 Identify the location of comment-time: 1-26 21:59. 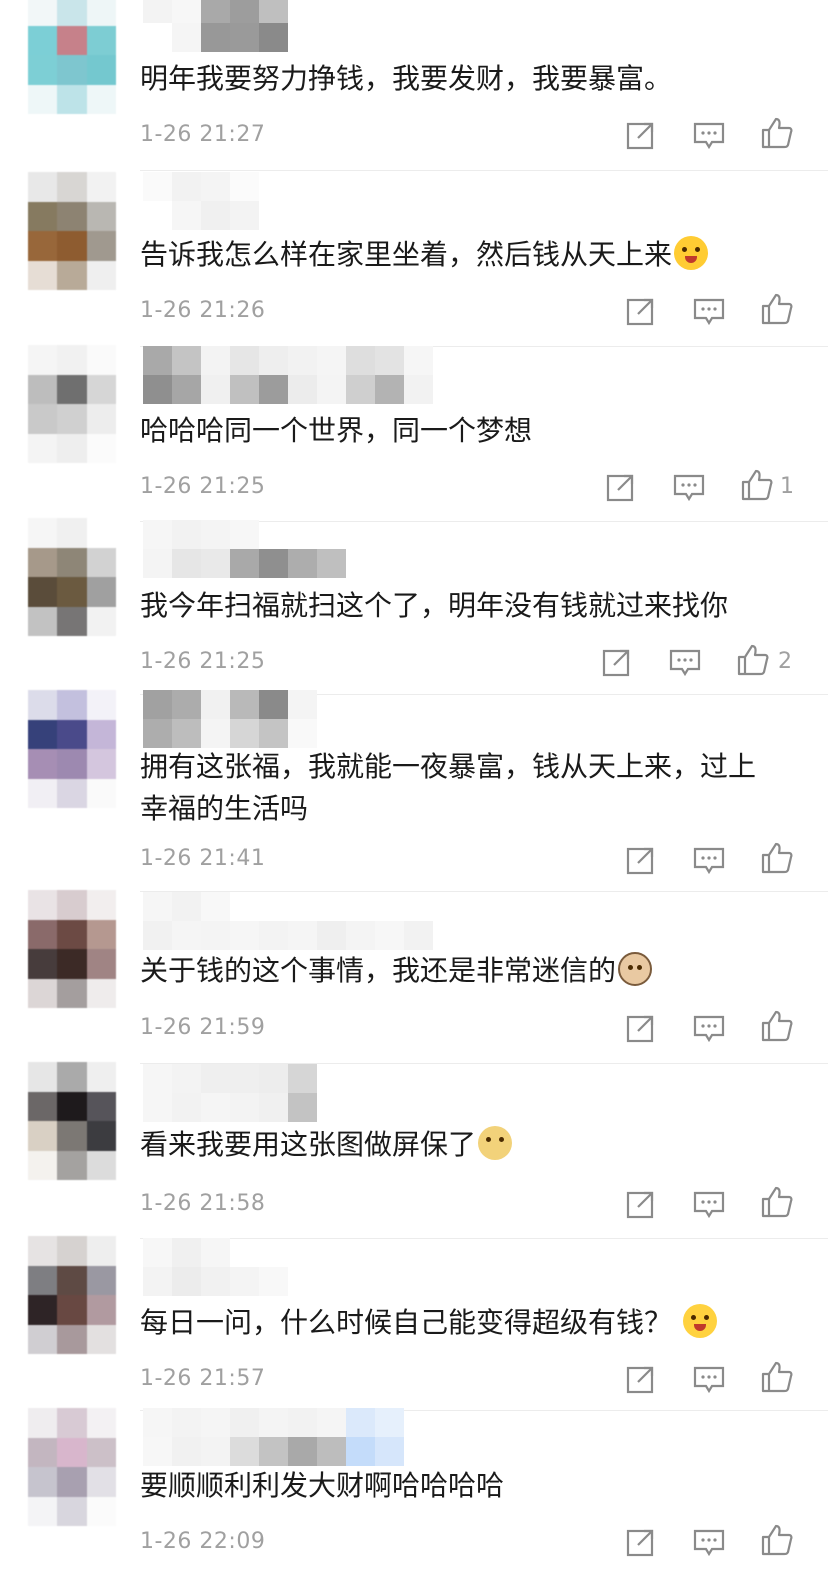
(203, 1027).